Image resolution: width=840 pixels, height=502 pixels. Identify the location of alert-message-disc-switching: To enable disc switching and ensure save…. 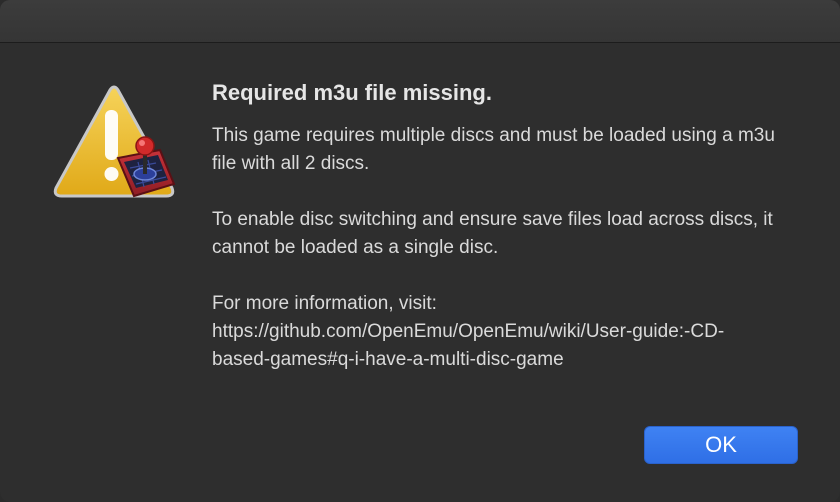
(492, 233).